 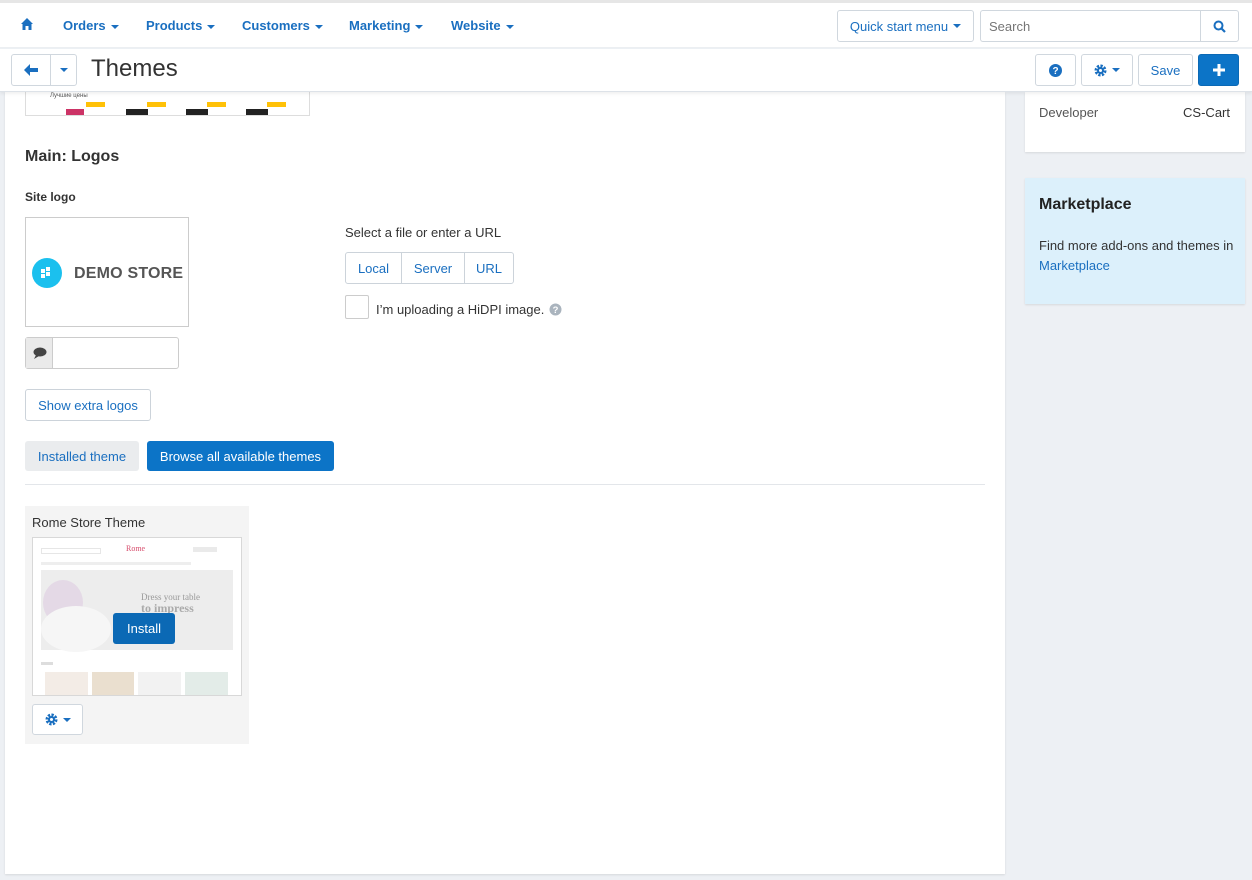 I want to click on nav-website-label: Website, so click(x=476, y=25).